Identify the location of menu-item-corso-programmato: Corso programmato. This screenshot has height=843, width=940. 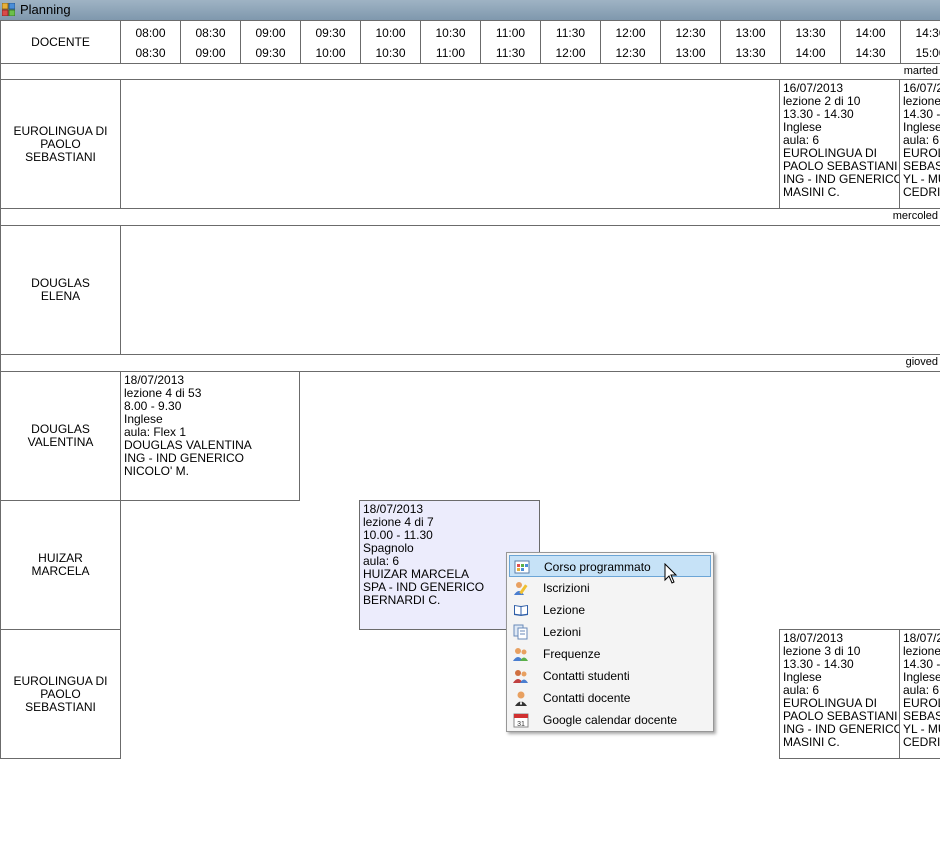
(610, 566).